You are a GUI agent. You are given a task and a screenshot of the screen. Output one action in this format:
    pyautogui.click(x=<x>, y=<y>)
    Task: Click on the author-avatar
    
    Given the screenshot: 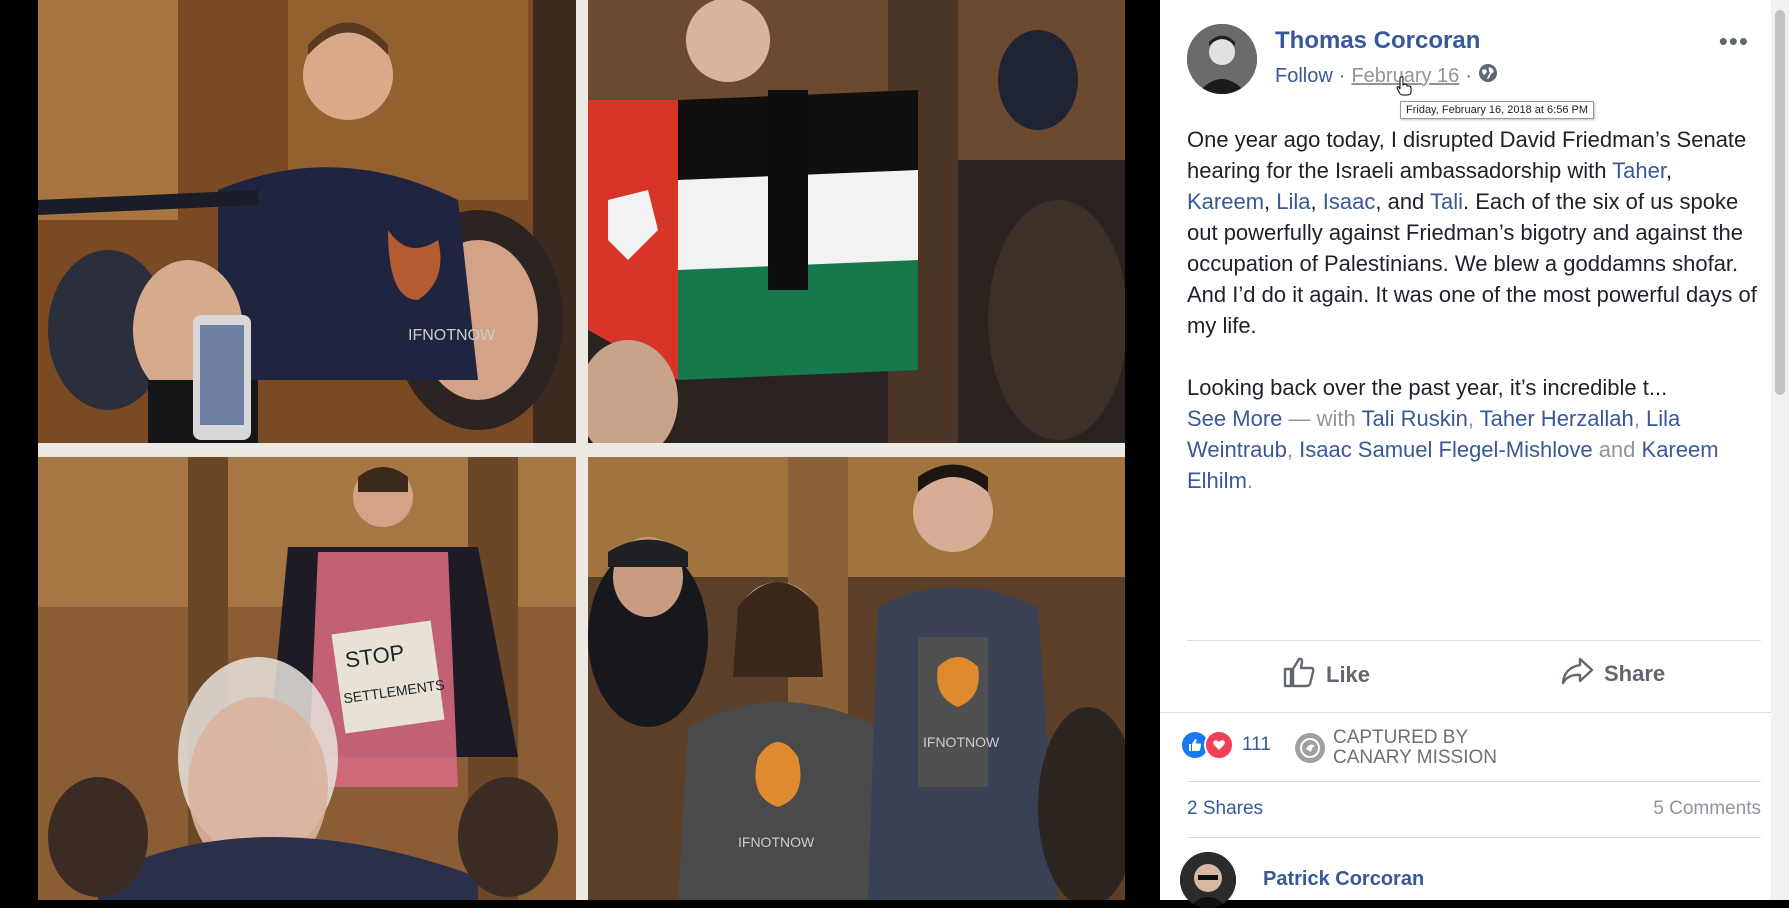 What is the action you would take?
    pyautogui.click(x=1222, y=59)
    